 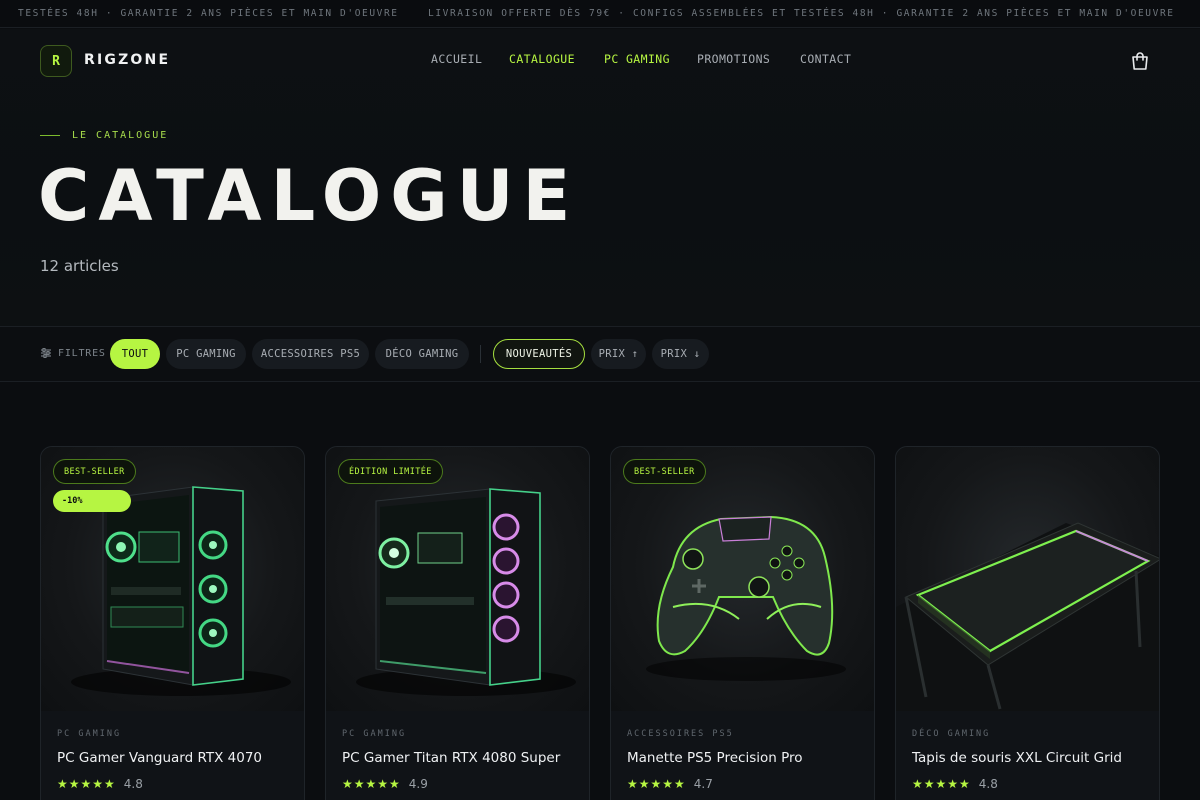 What do you see at coordinates (733, 59) in the screenshot?
I see `nav-item-promotions: PROMOTIONS` at bounding box center [733, 59].